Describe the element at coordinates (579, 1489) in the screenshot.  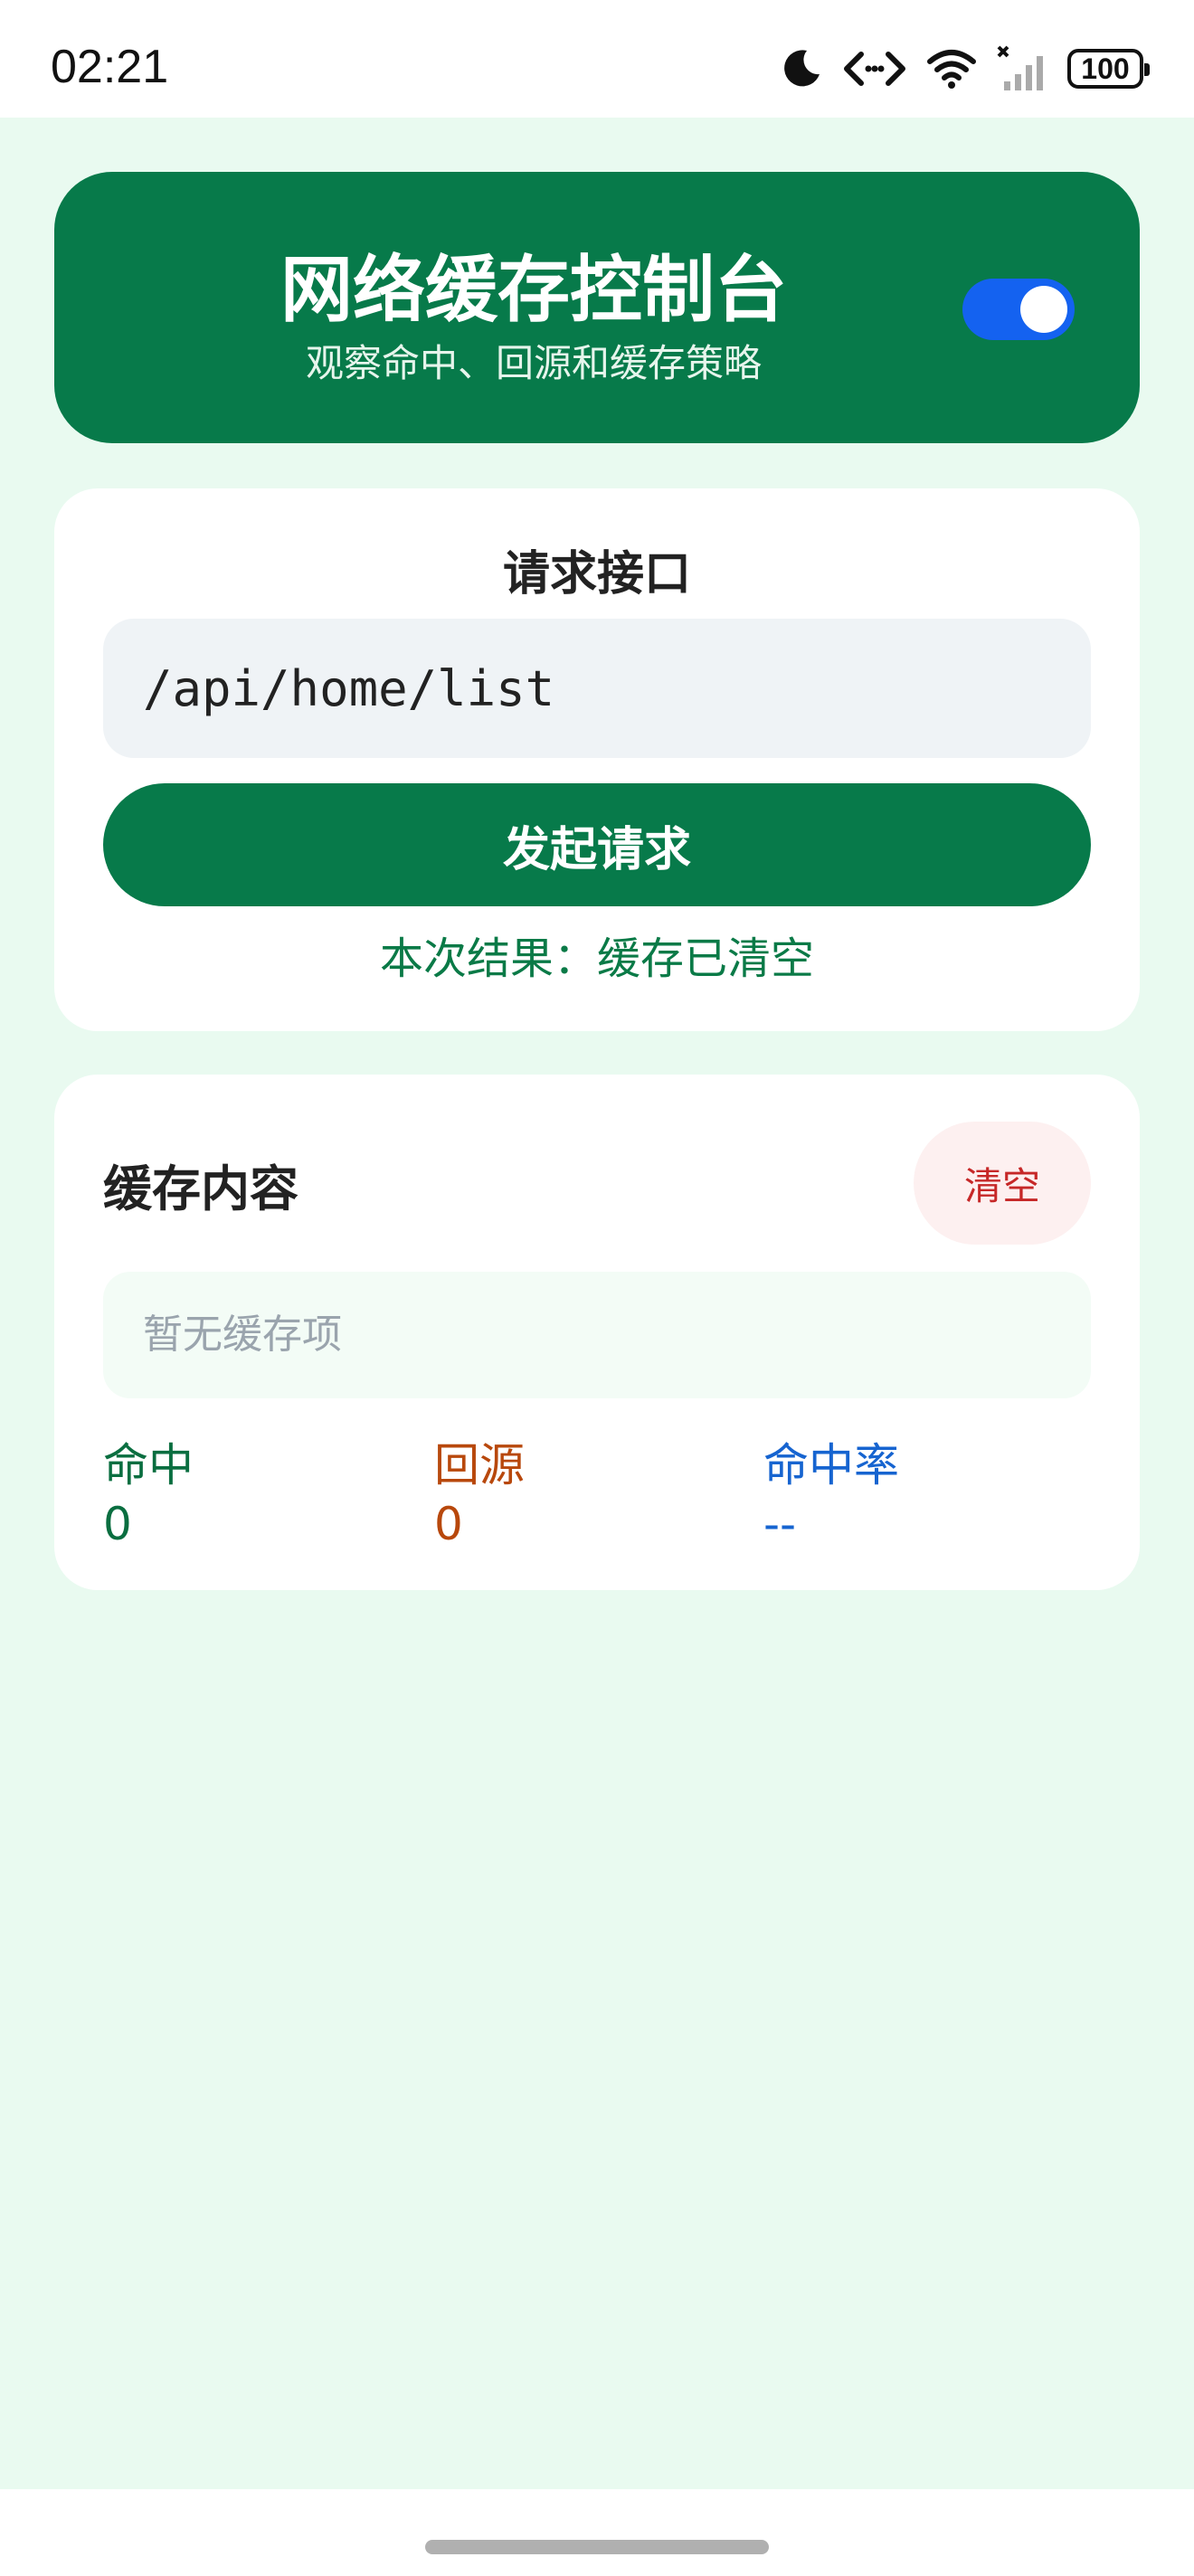
I see `stat-origin: 回源 0` at that location.